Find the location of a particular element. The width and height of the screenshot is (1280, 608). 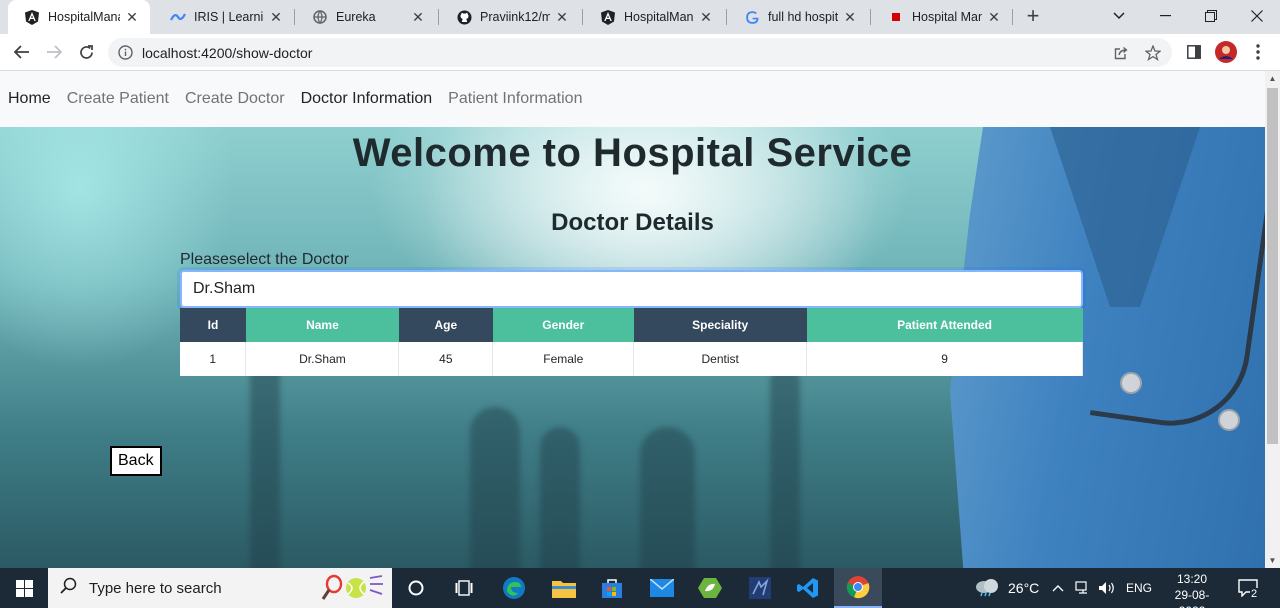

clock-time: 13:20 is located at coordinates (1192, 579).